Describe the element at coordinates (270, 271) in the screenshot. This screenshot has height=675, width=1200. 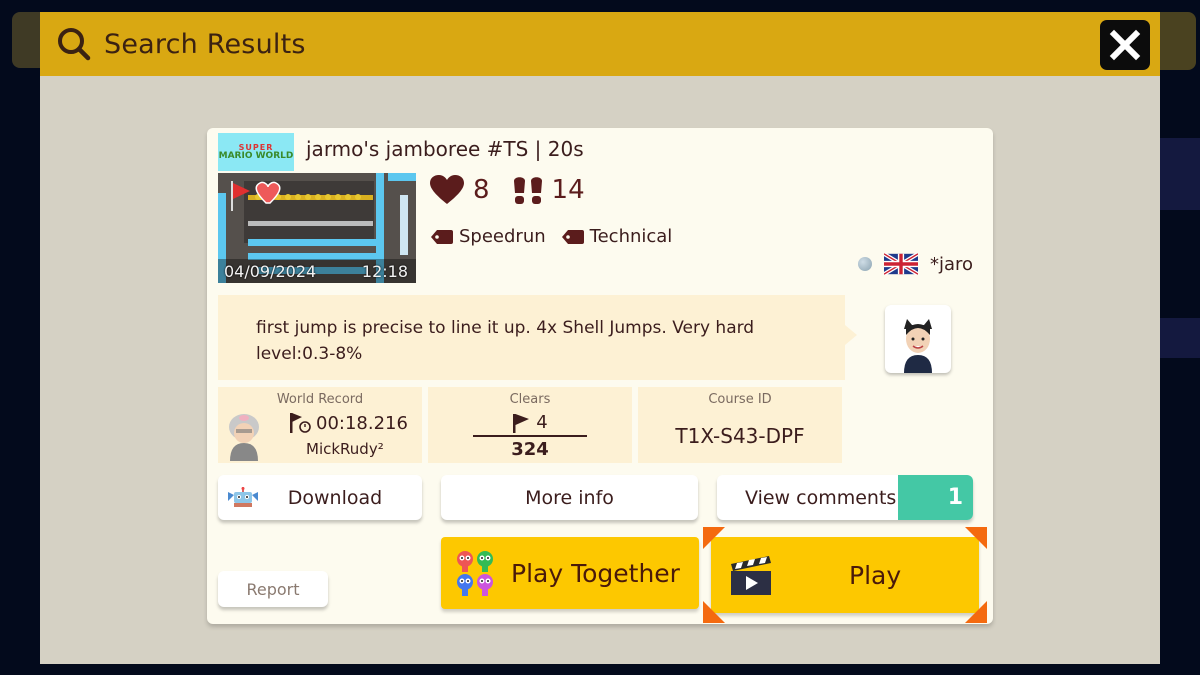
I see `upload-date: 04/09/2024` at that location.